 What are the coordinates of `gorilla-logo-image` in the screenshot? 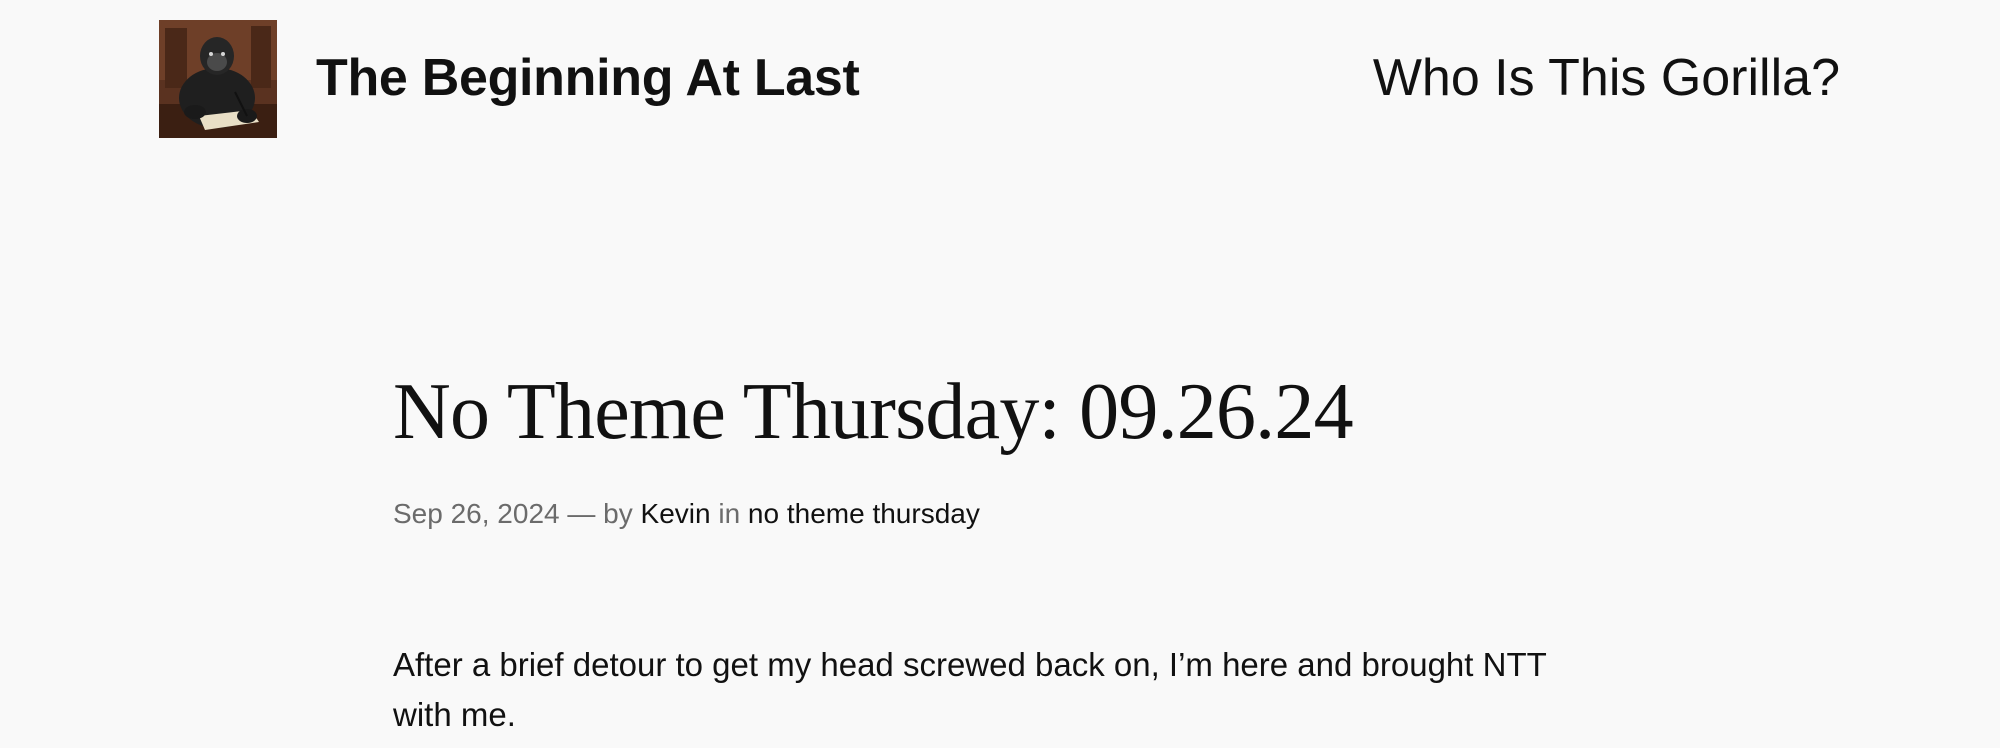 It's located at (218, 79).